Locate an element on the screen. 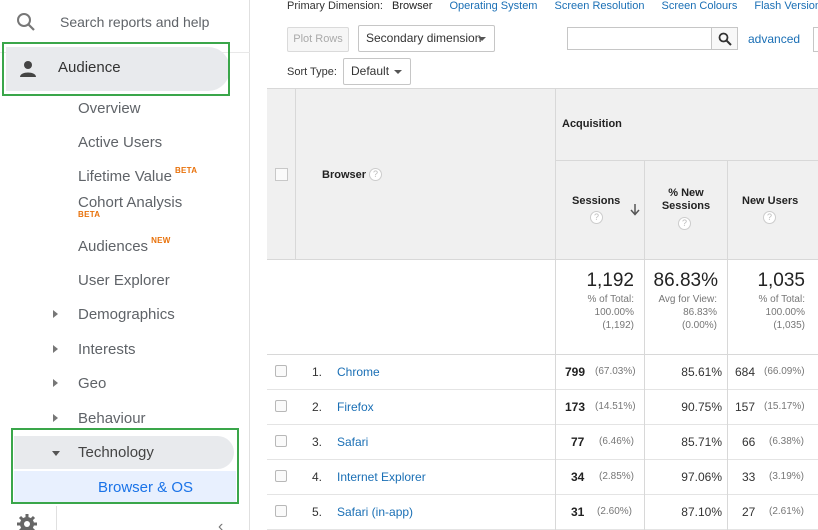 The image size is (818, 530). sidebar-item-audience: Audience is located at coordinates (118, 69).